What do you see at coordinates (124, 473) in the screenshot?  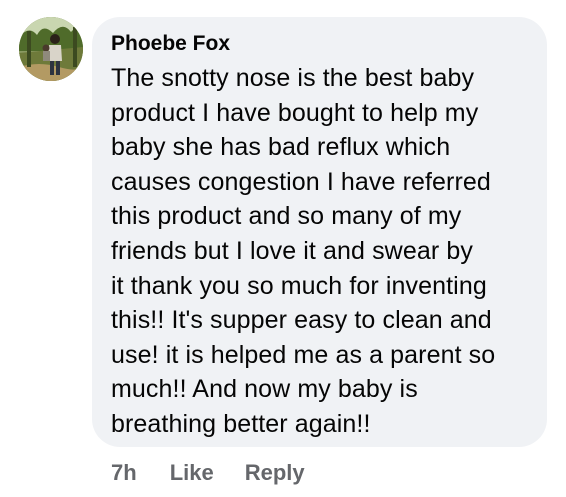 I see `comment-timestamp: 7h` at bounding box center [124, 473].